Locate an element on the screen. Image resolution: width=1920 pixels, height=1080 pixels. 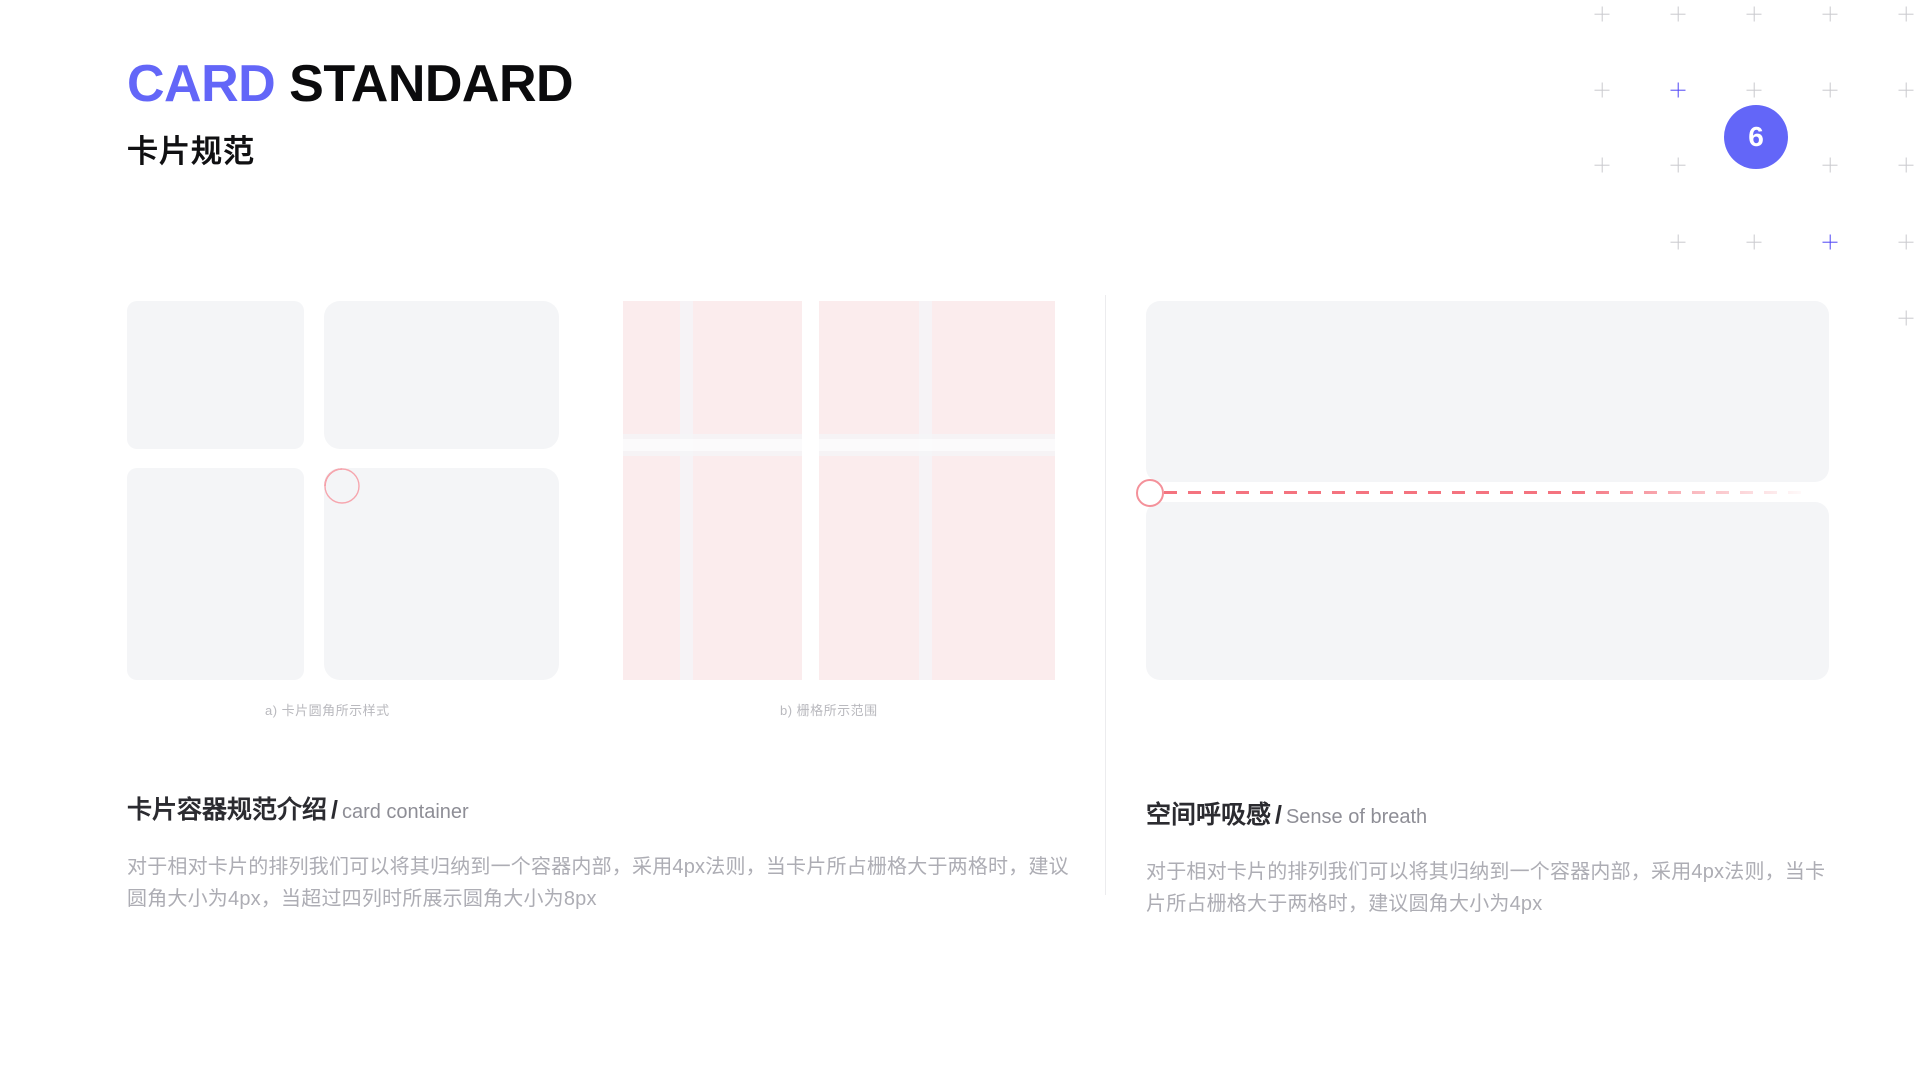
section-heading: 卡片容器规范介绍 / card container is located at coordinates (602, 810).